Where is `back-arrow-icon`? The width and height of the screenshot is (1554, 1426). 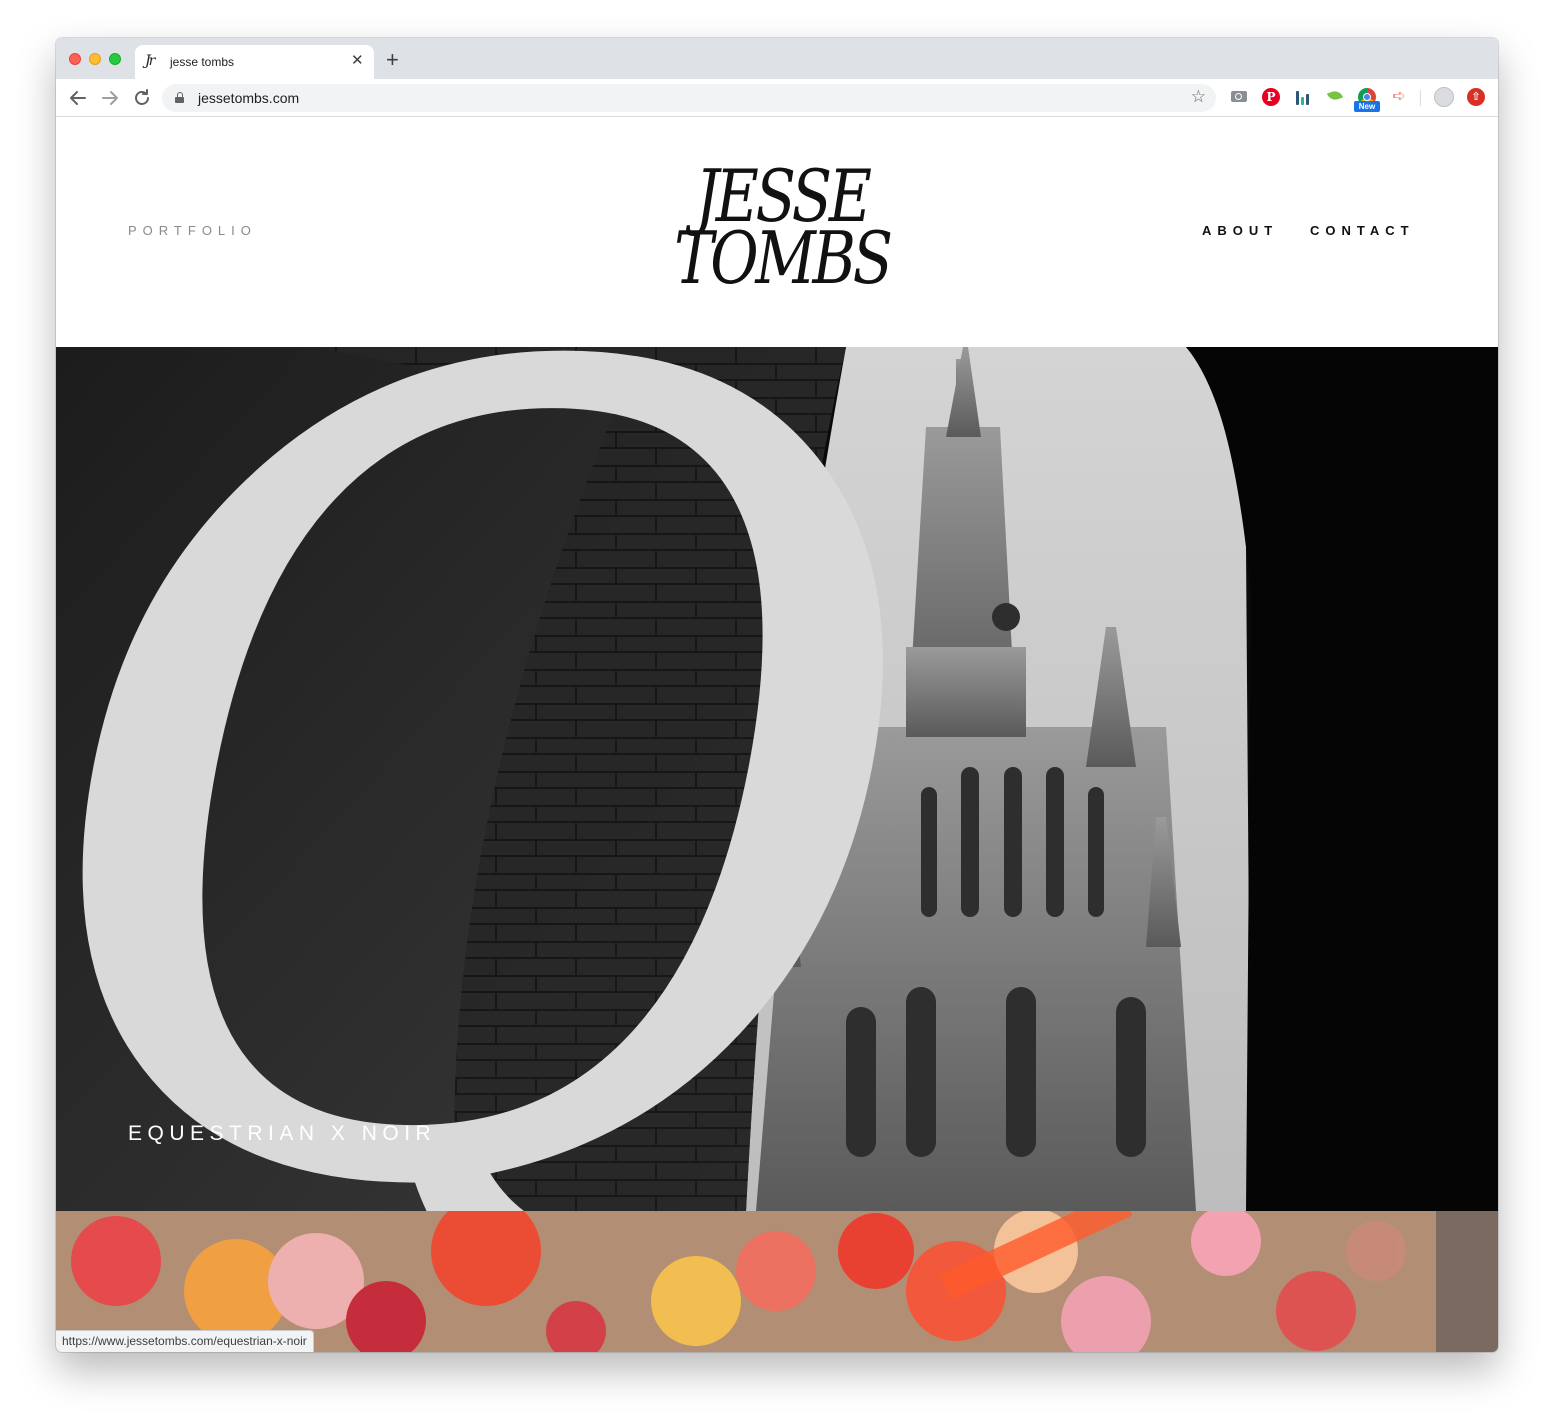
back-arrow-icon is located at coordinates (78, 98).